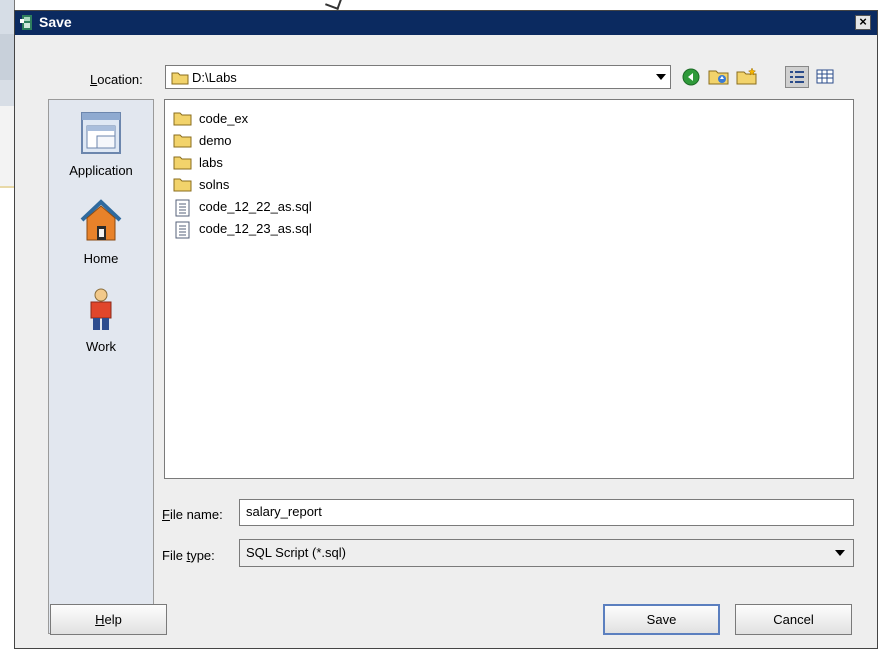 This screenshot has height=651, width=880. I want to click on place-work: Work, so click(101, 320).